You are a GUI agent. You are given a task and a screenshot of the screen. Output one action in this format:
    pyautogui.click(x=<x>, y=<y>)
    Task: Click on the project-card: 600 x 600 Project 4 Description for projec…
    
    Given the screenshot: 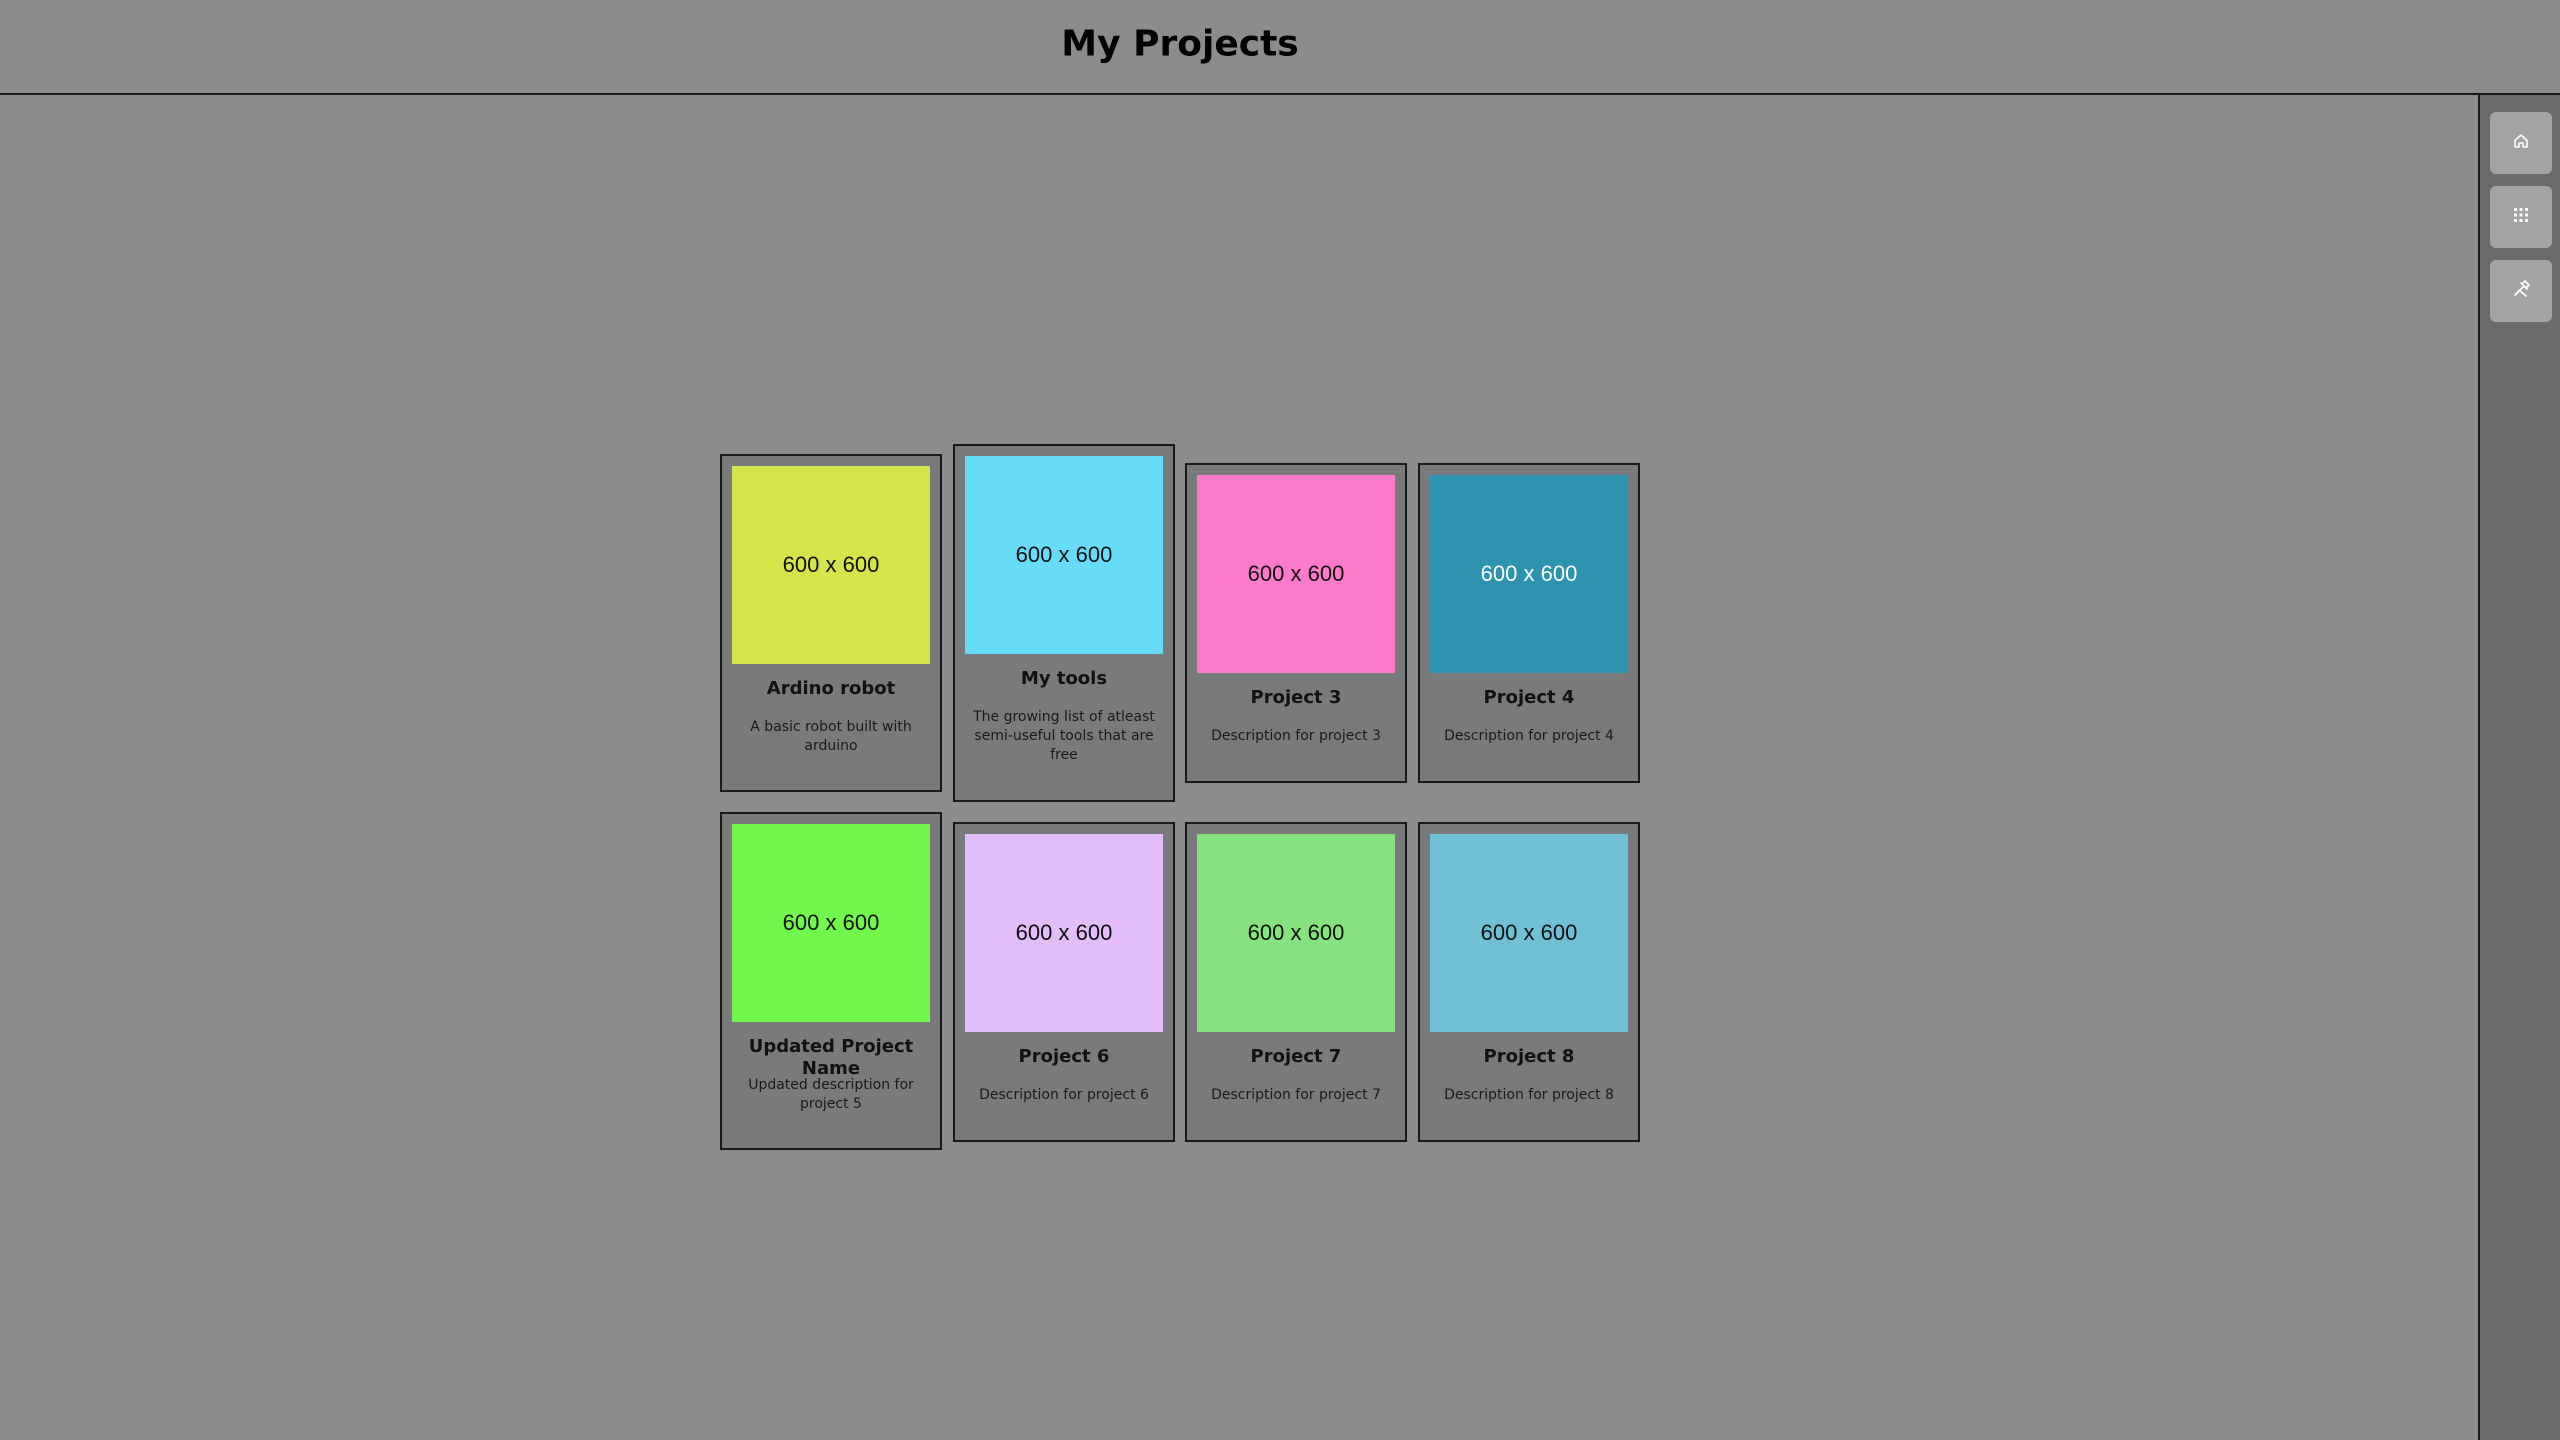 What is the action you would take?
    pyautogui.click(x=1529, y=623)
    